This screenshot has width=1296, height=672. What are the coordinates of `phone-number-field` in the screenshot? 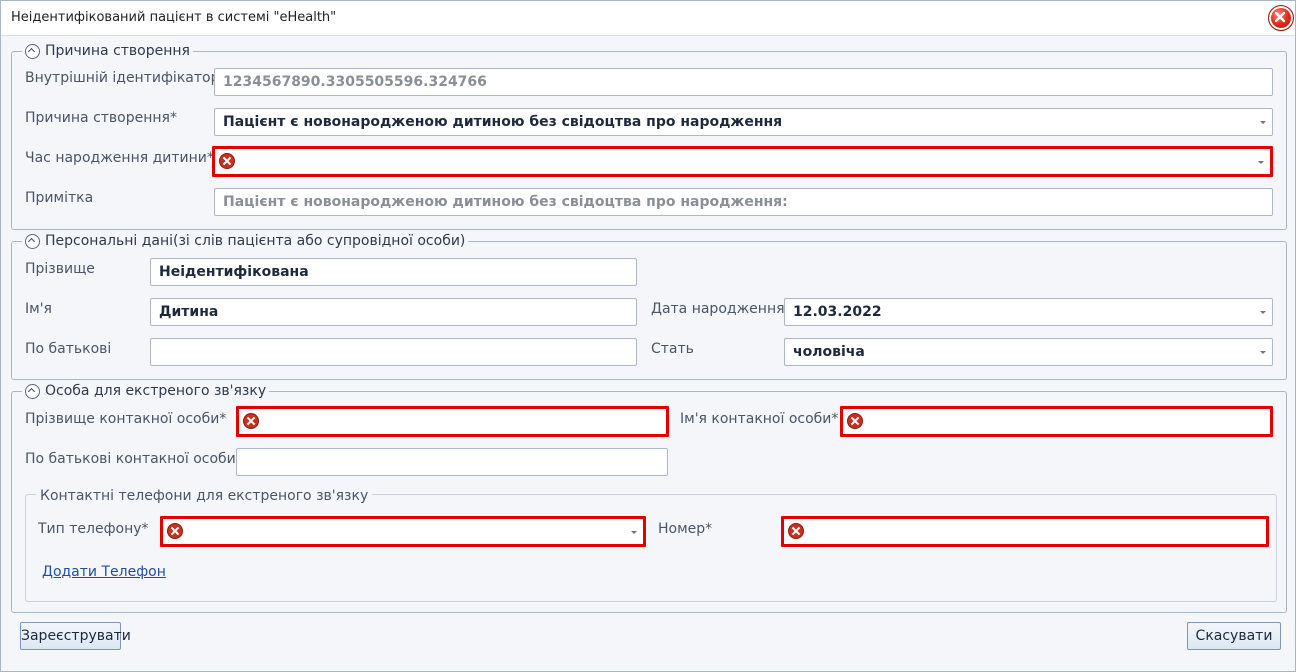 It's located at (1025, 531).